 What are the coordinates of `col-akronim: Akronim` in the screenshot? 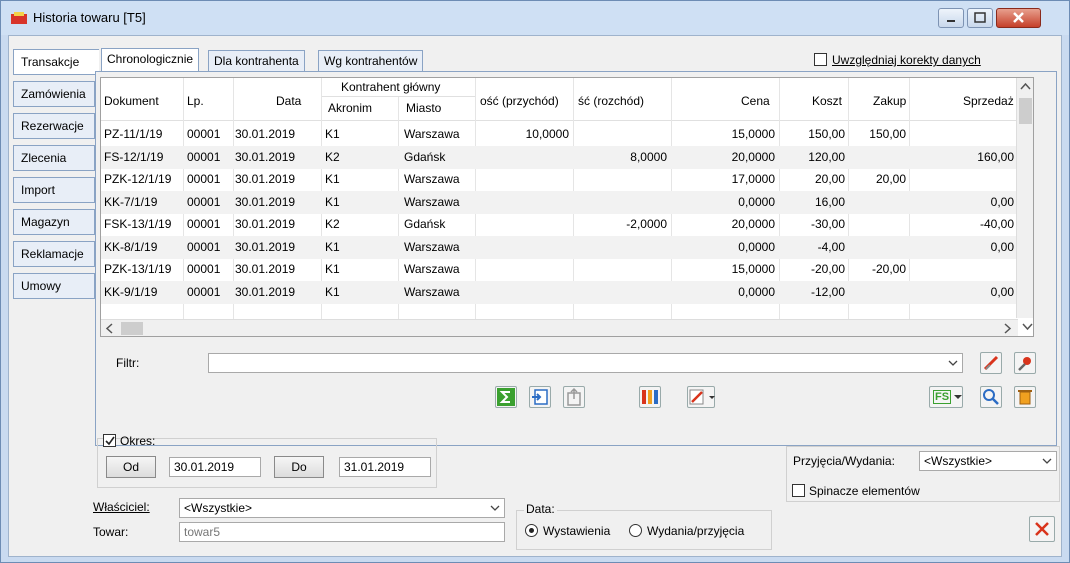 It's located at (350, 108).